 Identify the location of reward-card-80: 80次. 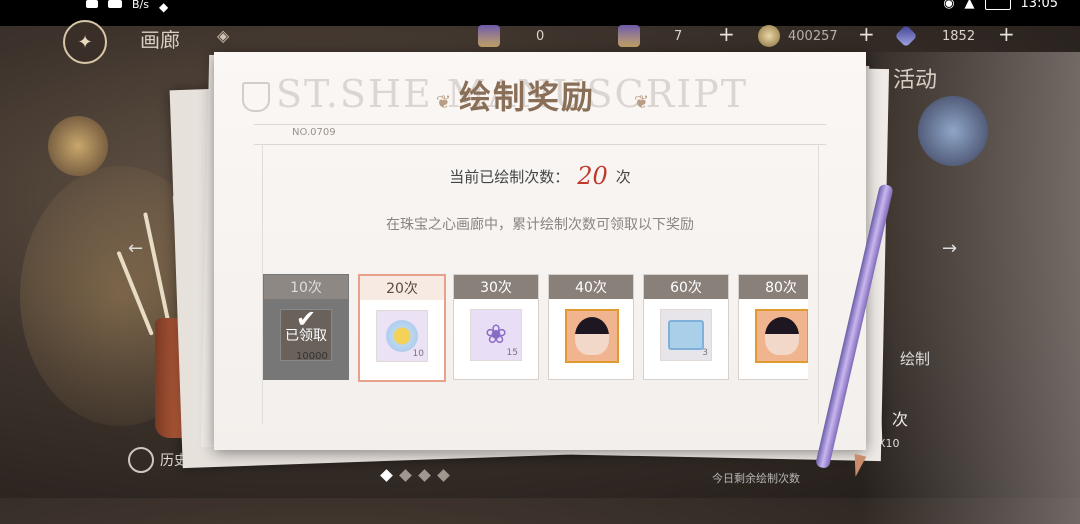
(773, 327).